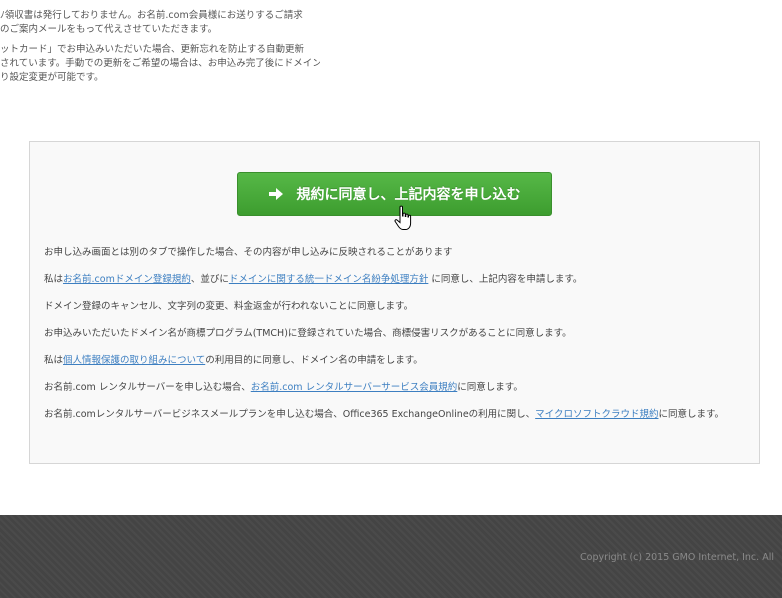 Image resolution: width=782 pixels, height=598 pixels. Describe the element at coordinates (229, 306) in the screenshot. I see `cancel-policy-text: ドメイン登録のキャンセル、文字列の変更、料金返金が行われないことに同意します。` at that location.